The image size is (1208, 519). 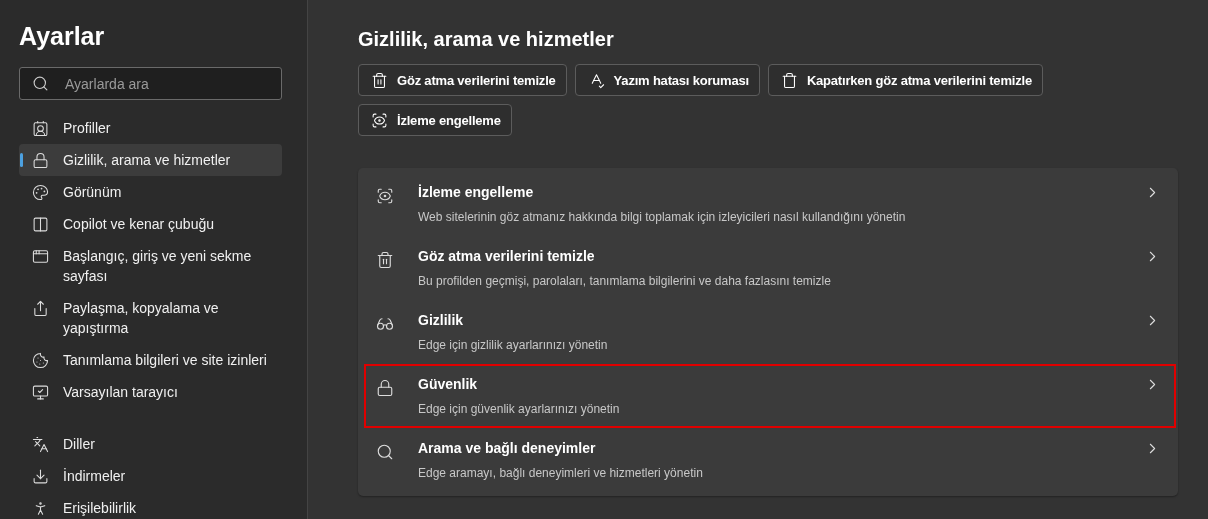 What do you see at coordinates (150, 392) in the screenshot?
I see `nav-item: Varsayılan tarayıcı` at bounding box center [150, 392].